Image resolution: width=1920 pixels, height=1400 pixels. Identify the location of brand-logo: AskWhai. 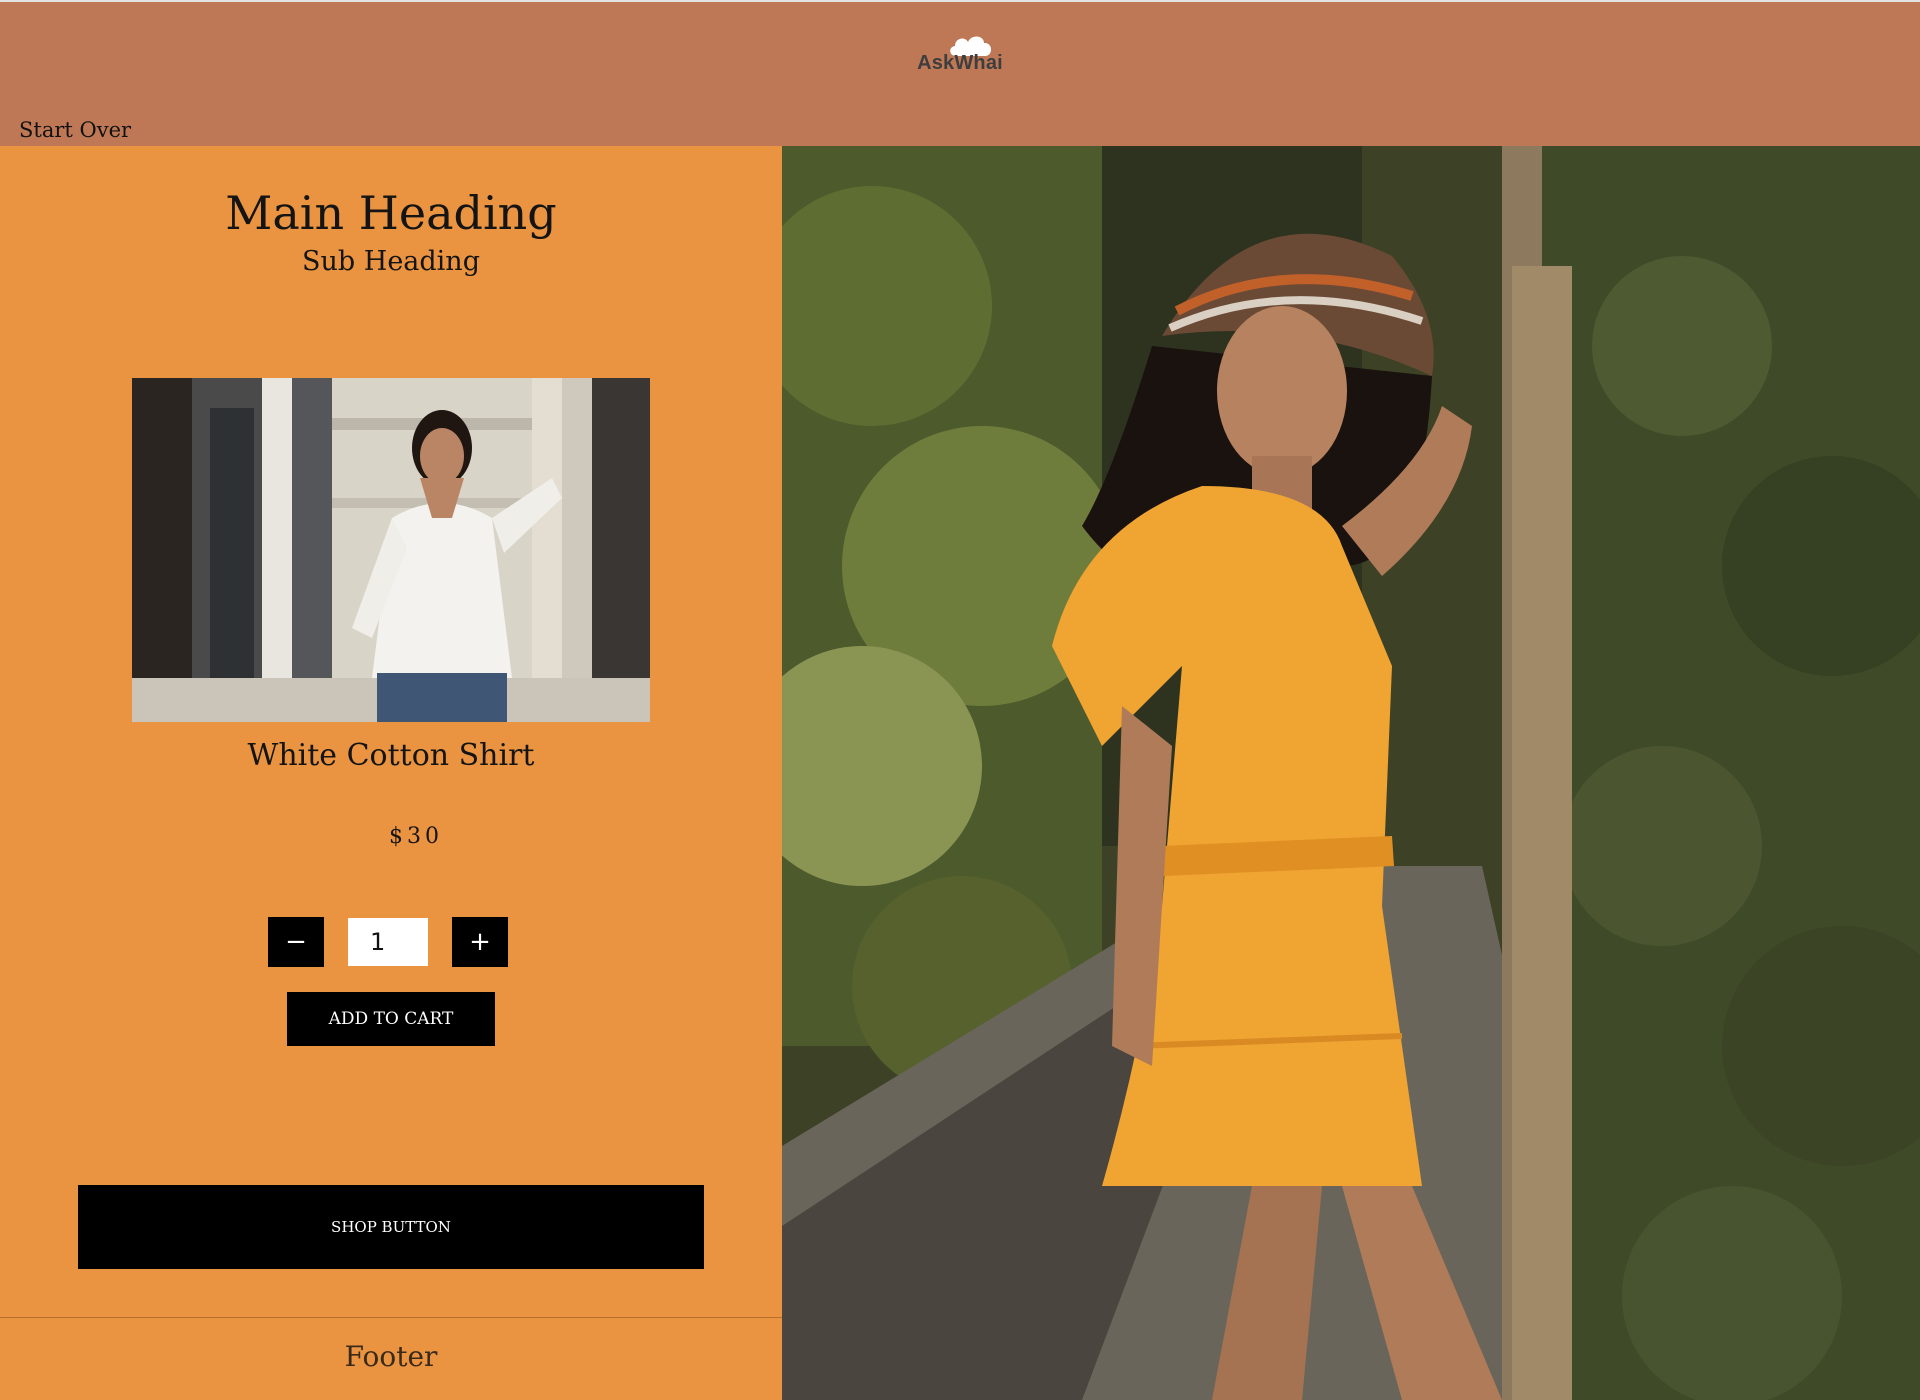
(960, 56).